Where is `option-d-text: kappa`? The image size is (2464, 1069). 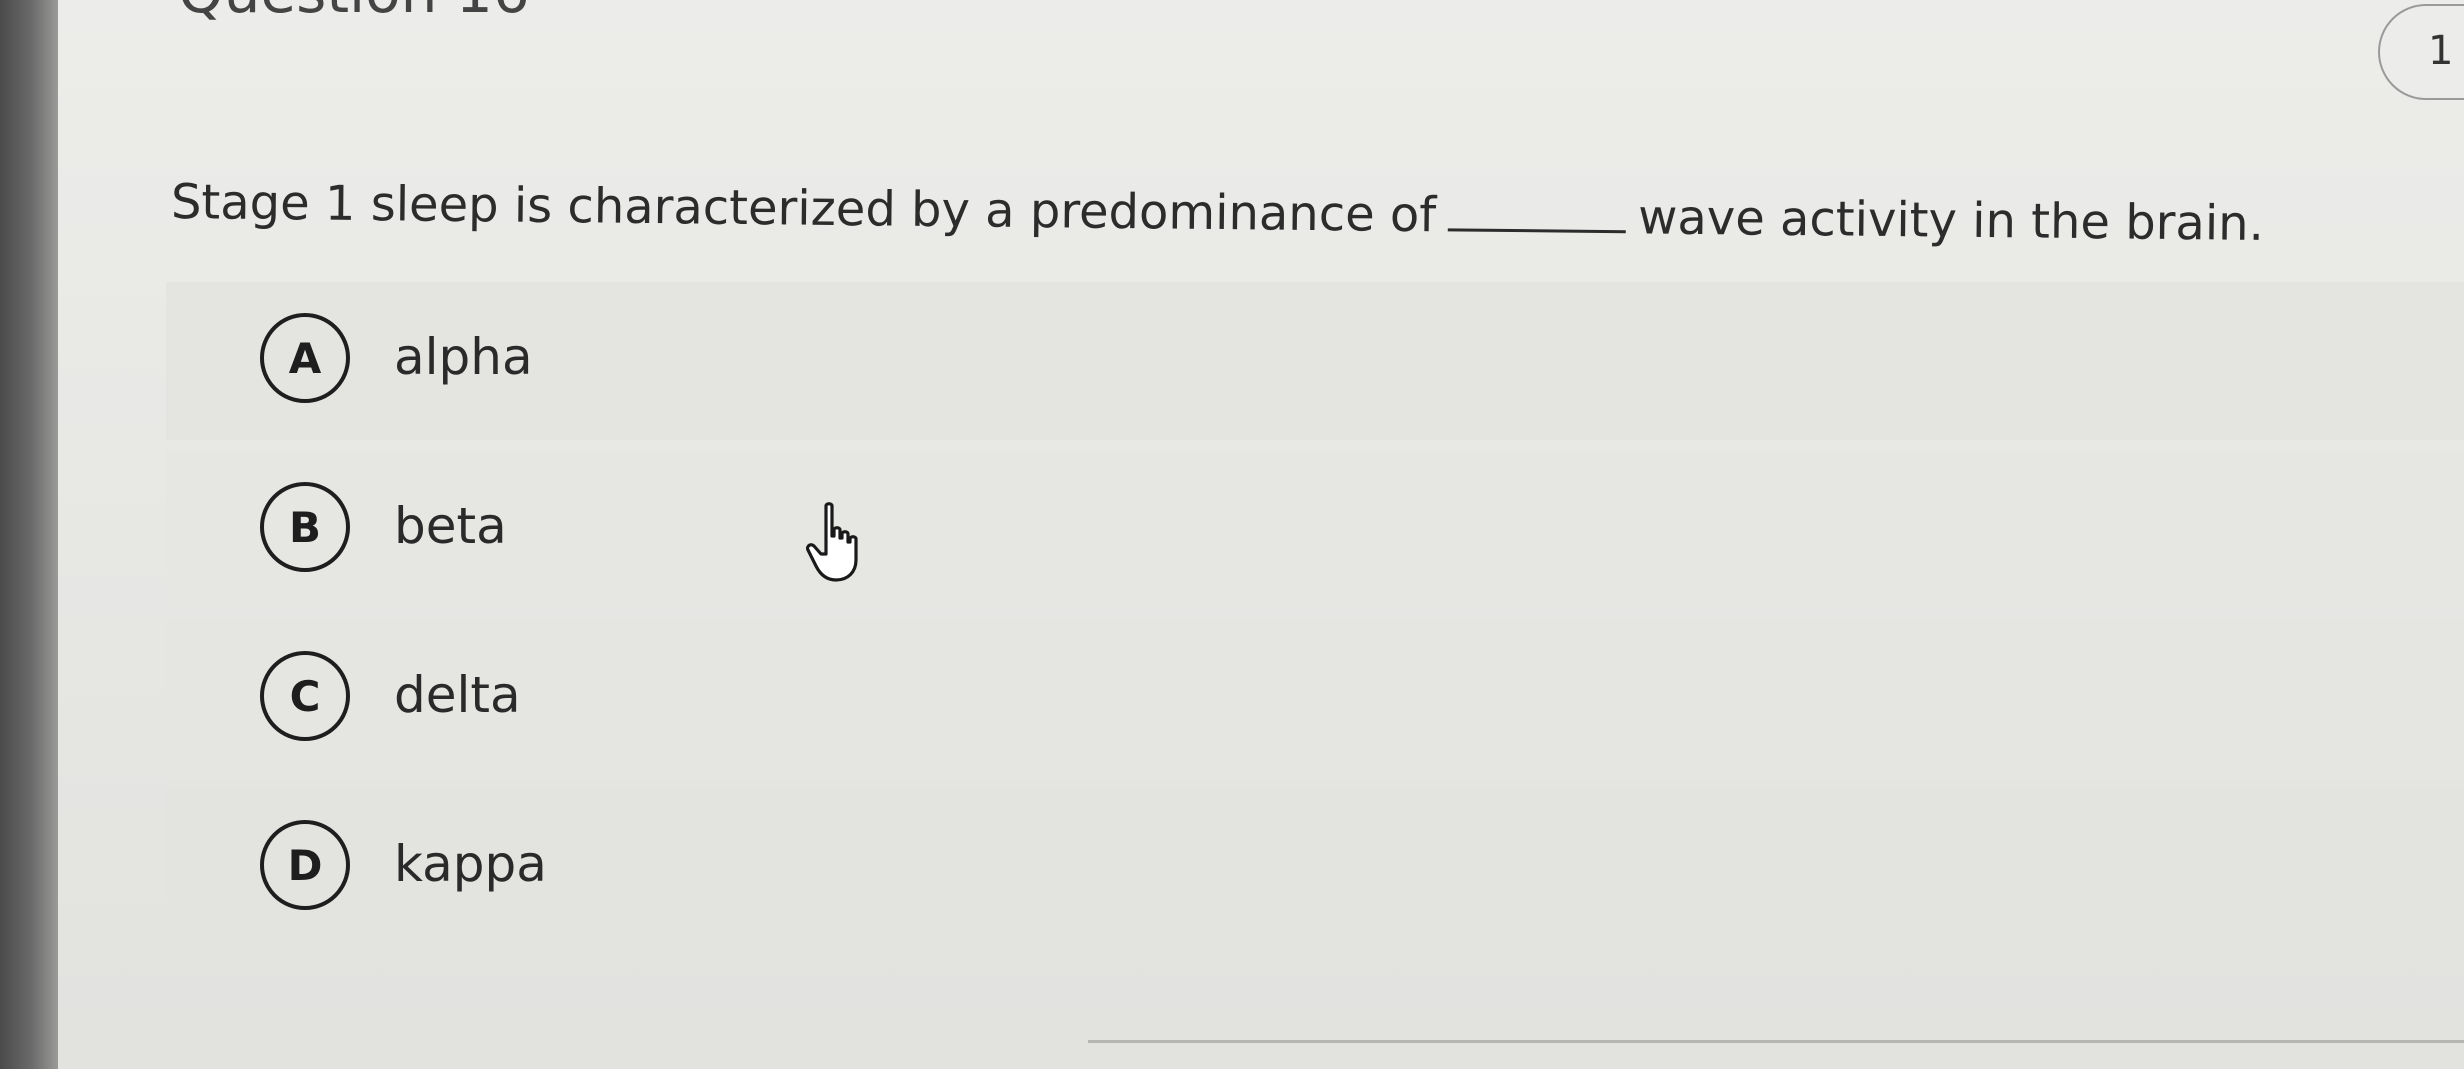 option-d-text: kappa is located at coordinates (470, 864).